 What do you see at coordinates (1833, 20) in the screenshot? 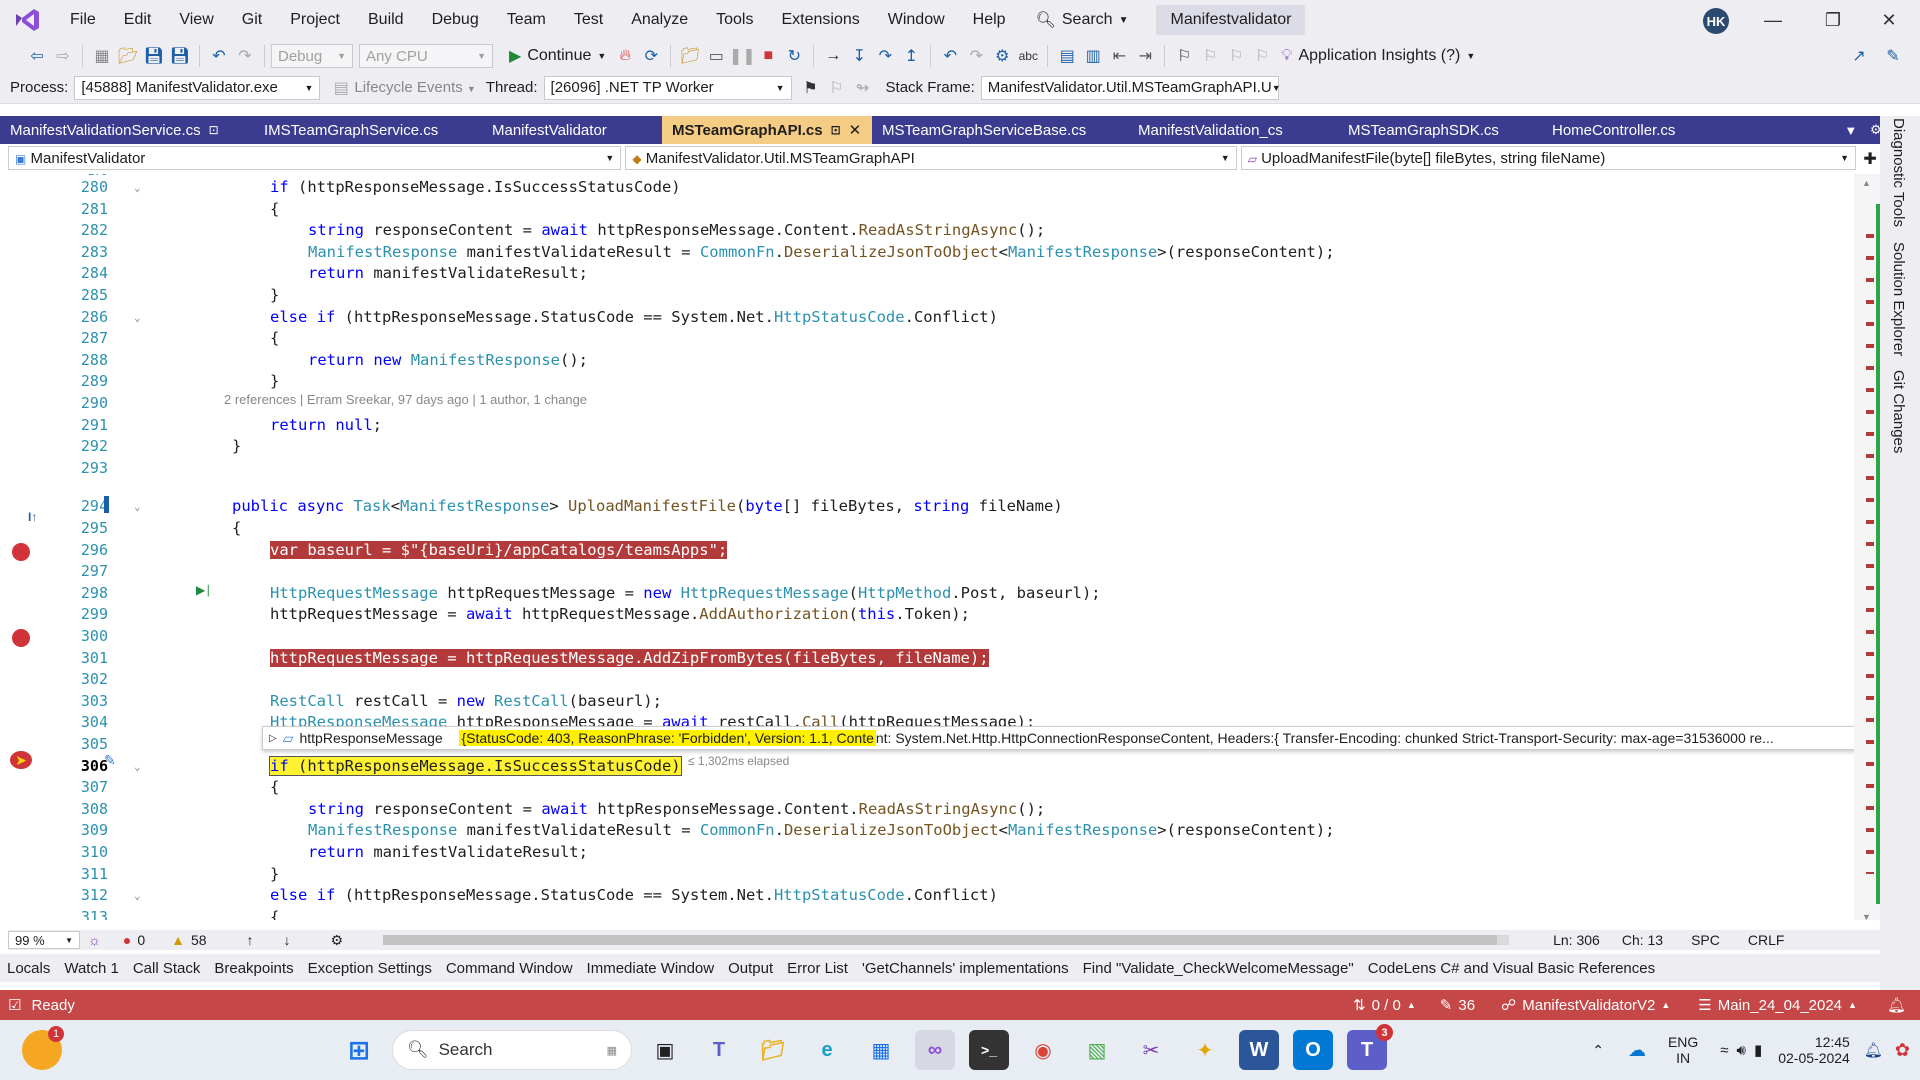
I see `restore-button: ❐` at bounding box center [1833, 20].